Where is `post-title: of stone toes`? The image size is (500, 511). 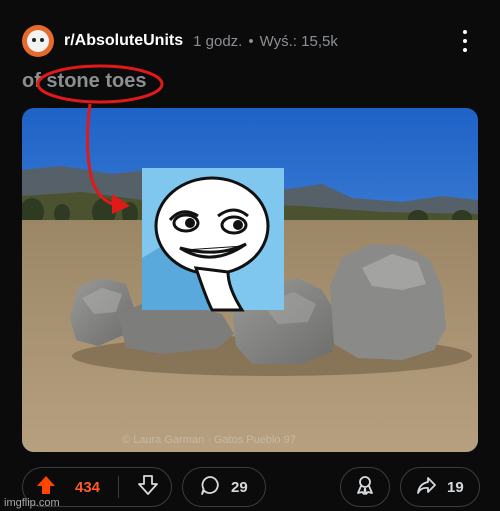 post-title: of stone toes is located at coordinates (84, 81).